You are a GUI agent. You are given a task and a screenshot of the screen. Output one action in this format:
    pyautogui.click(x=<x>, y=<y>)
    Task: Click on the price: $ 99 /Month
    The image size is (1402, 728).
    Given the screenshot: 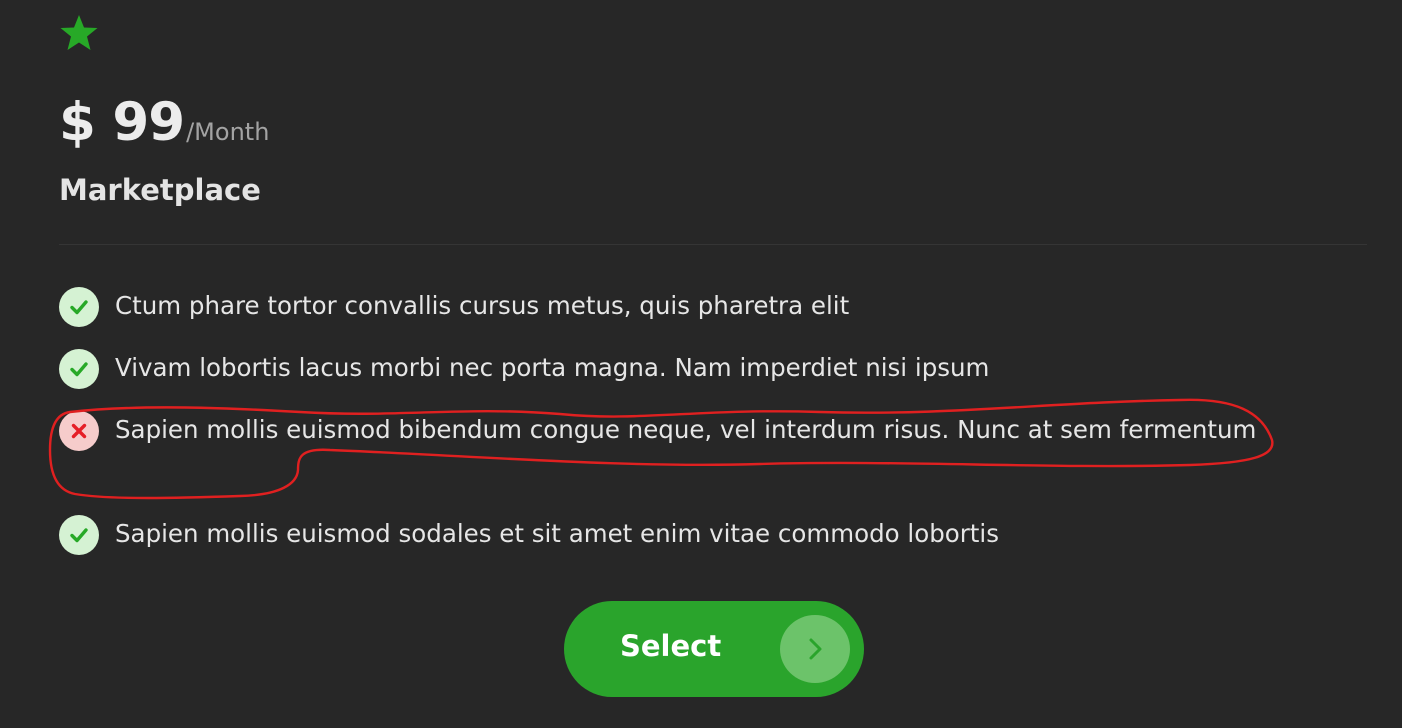 What is the action you would take?
    pyautogui.click(x=164, y=127)
    